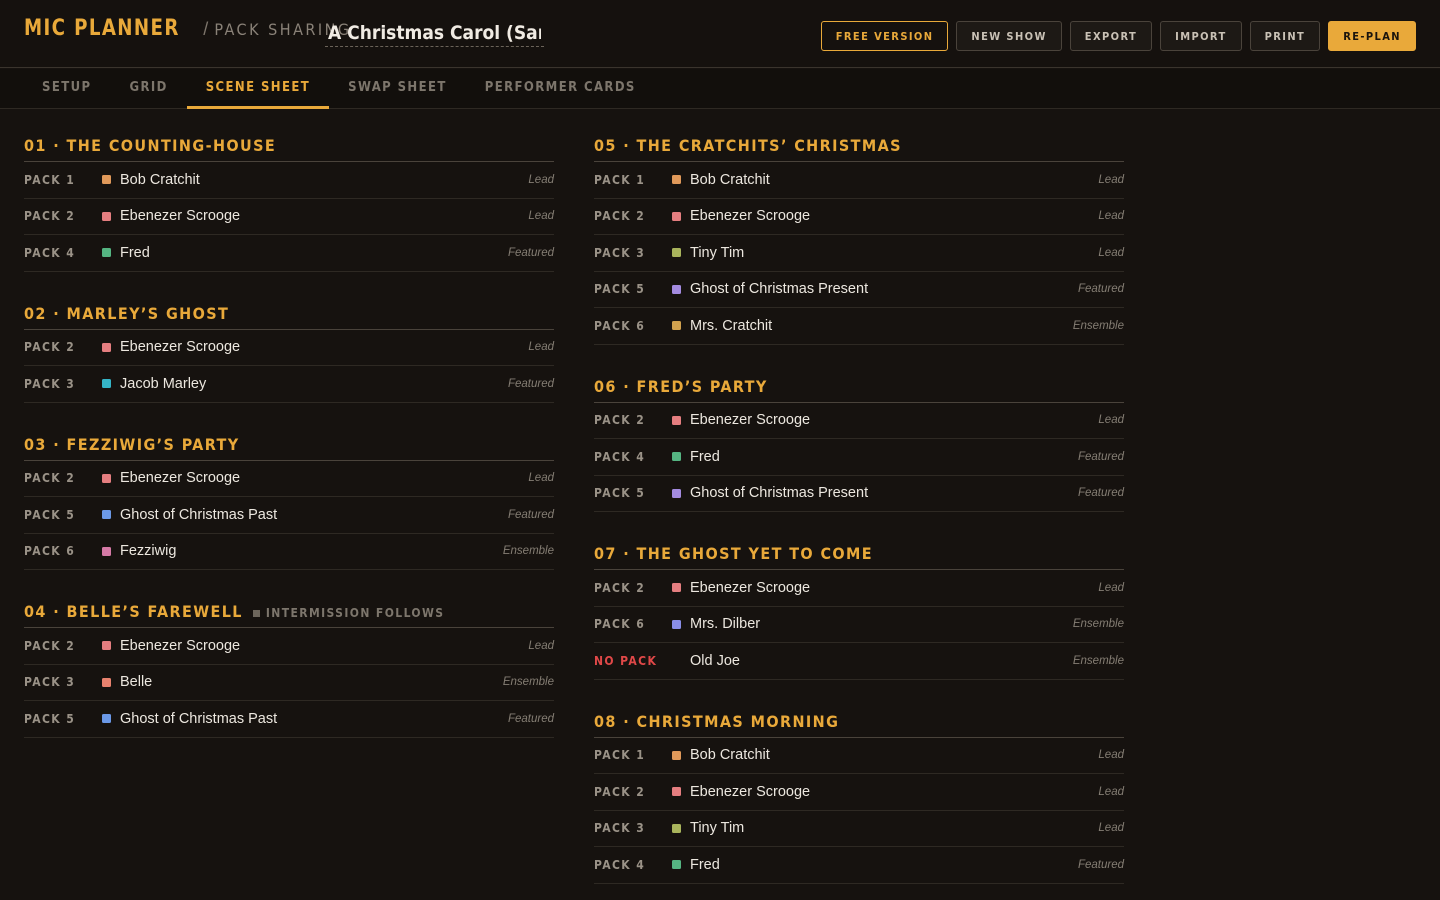 The height and width of the screenshot is (900, 1440). I want to click on tab-swap-sheet: SWAP SHEET, so click(397, 89).